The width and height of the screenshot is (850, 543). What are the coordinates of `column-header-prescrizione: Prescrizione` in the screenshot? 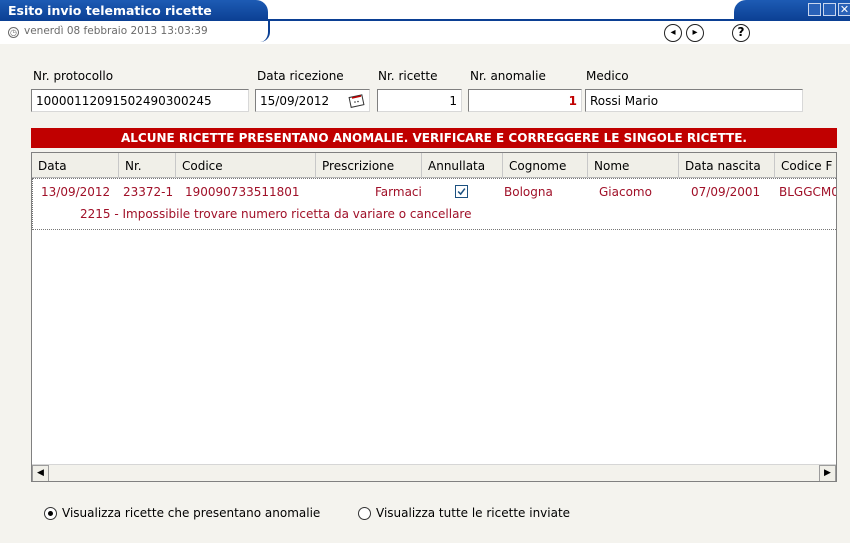 It's located at (369, 165).